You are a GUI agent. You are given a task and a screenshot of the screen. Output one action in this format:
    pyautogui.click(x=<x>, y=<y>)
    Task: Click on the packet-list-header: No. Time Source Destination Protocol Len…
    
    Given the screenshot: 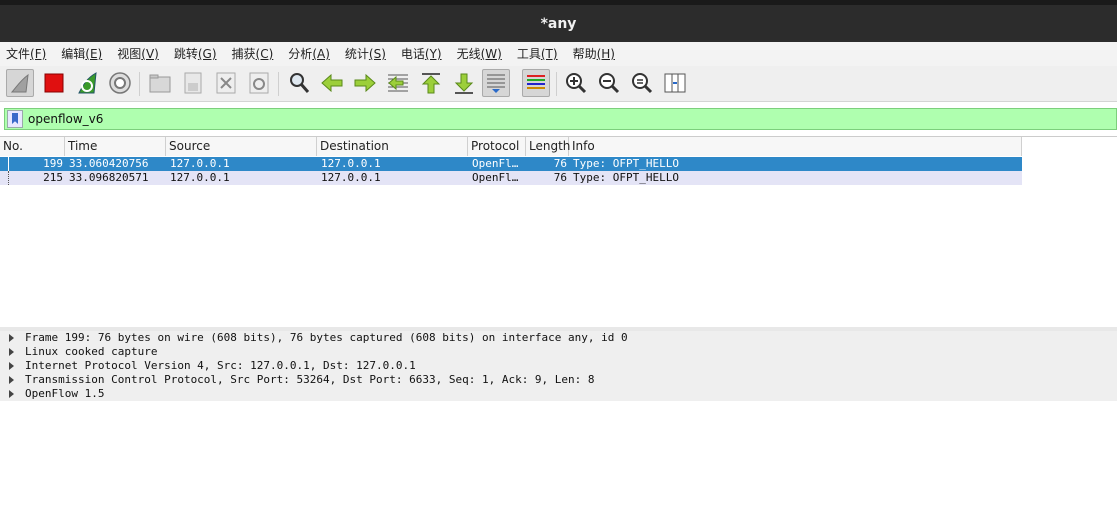 What is the action you would take?
    pyautogui.click(x=511, y=146)
    